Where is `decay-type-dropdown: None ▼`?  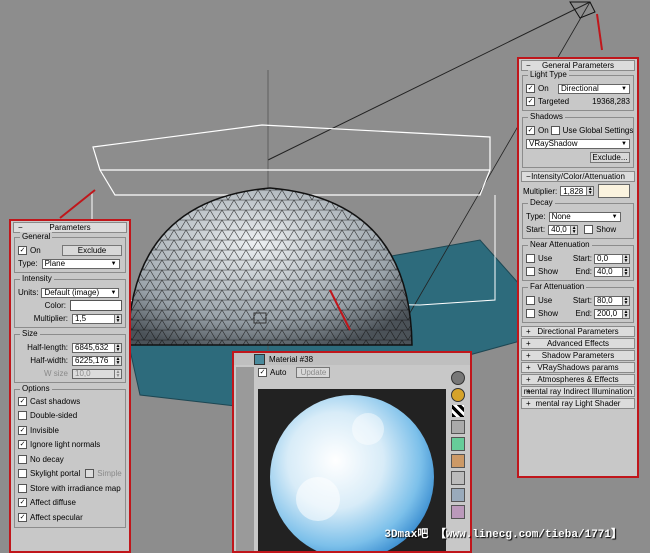
decay-type-dropdown: None ▼ is located at coordinates (584, 216).